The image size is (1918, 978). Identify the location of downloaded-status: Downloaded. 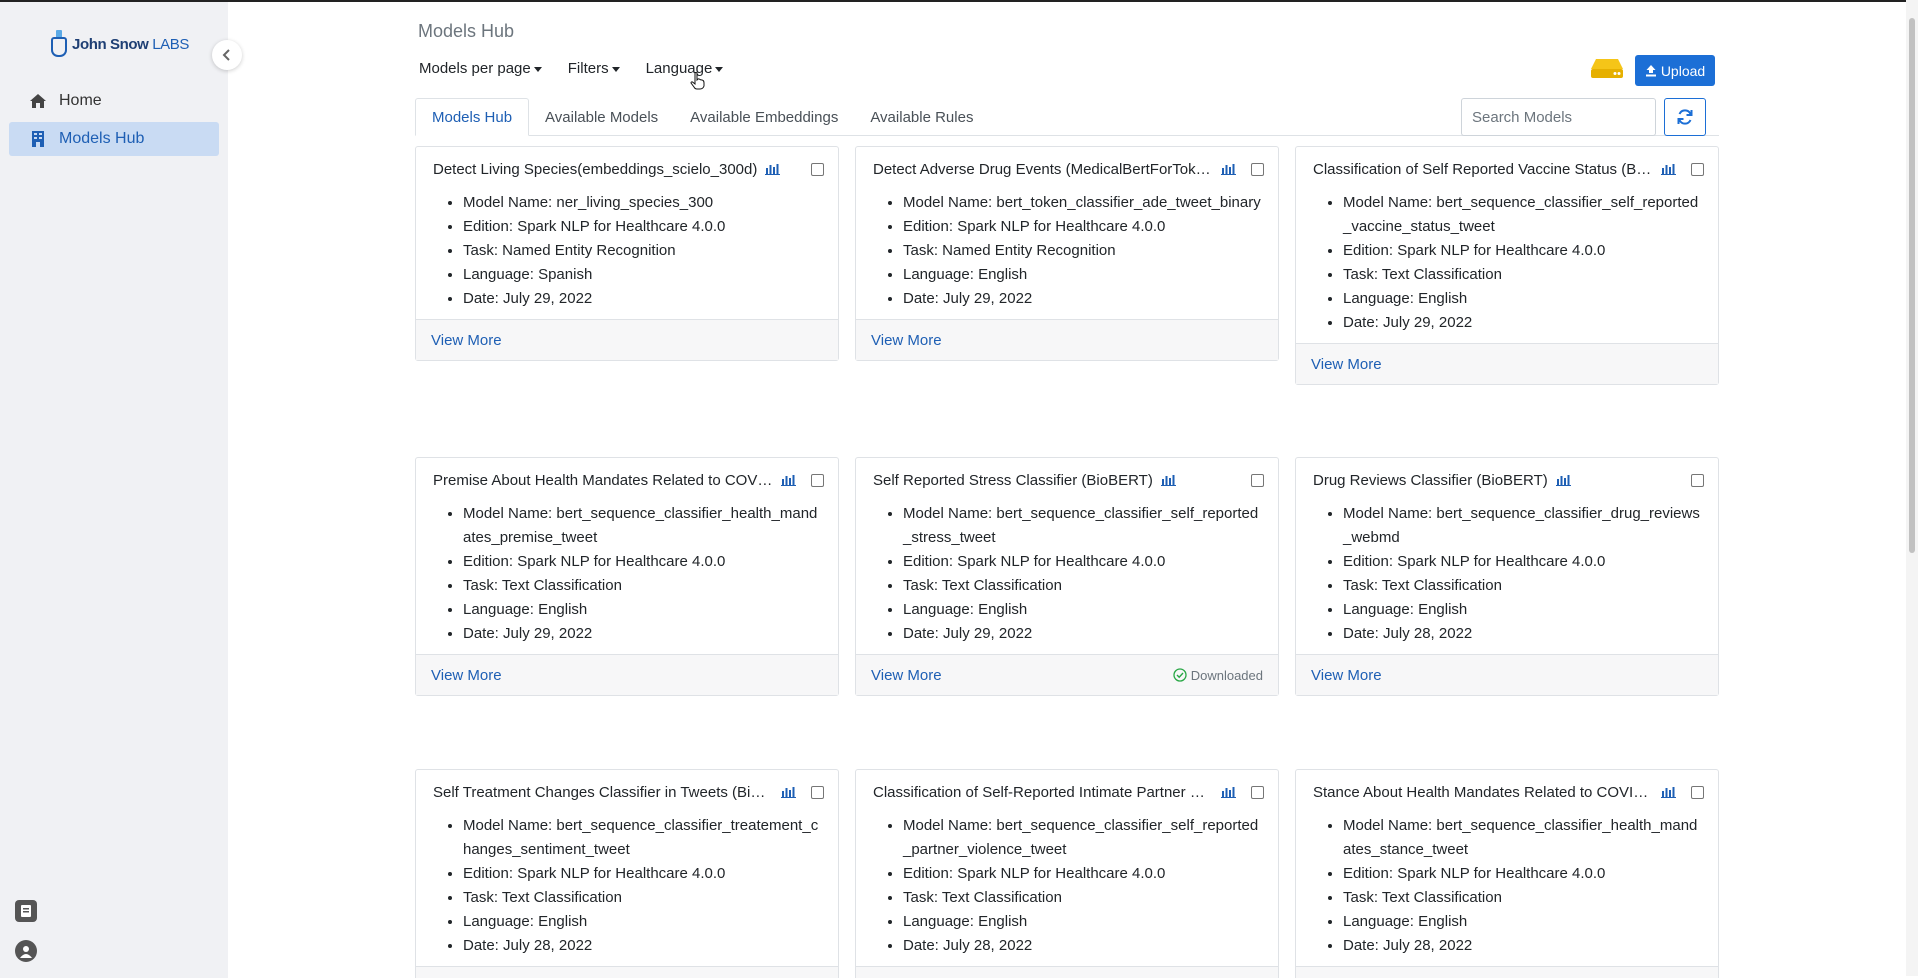
(1218, 675).